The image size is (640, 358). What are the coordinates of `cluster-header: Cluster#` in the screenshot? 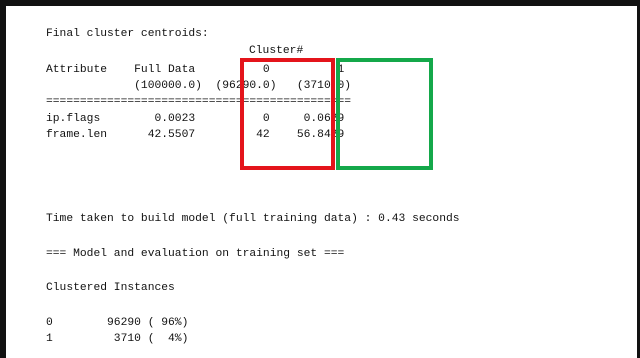 It's located at (276, 51).